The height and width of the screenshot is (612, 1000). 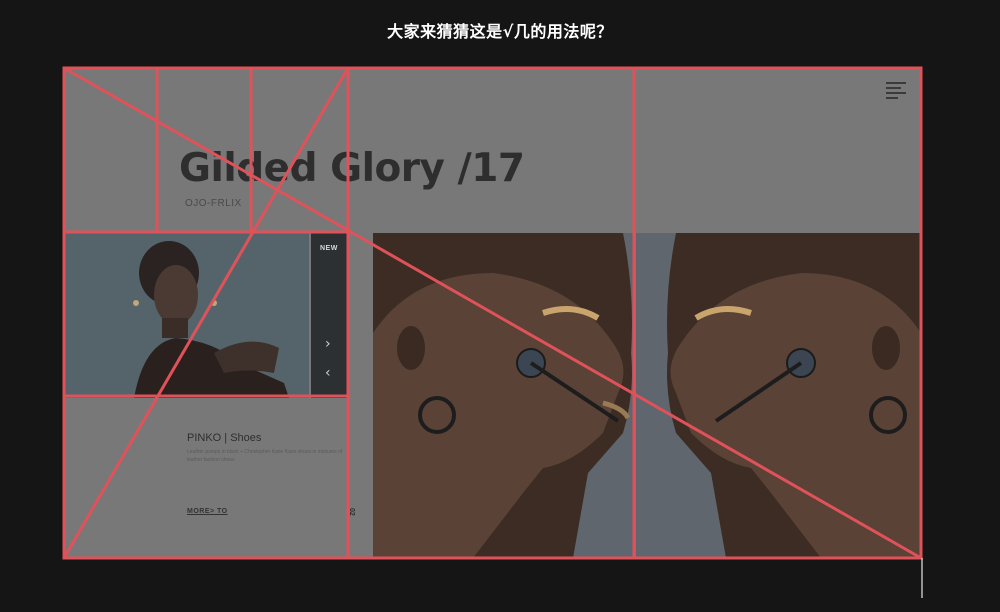 I want to click on portrait-photo-left, so click(x=503, y=395).